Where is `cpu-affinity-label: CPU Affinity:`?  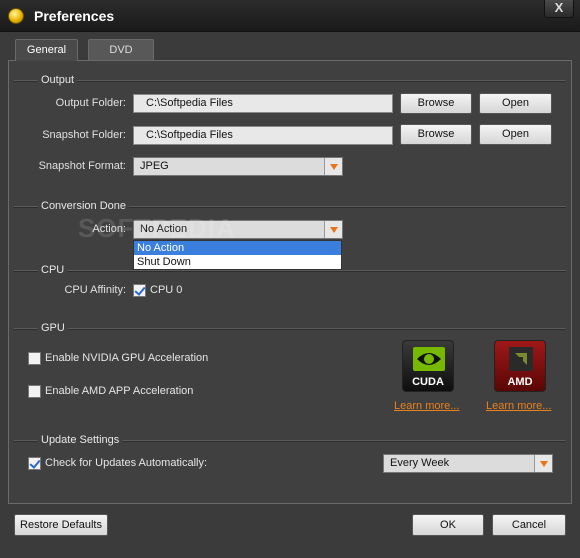 cpu-affinity-label: CPU Affinity: is located at coordinates (95, 290).